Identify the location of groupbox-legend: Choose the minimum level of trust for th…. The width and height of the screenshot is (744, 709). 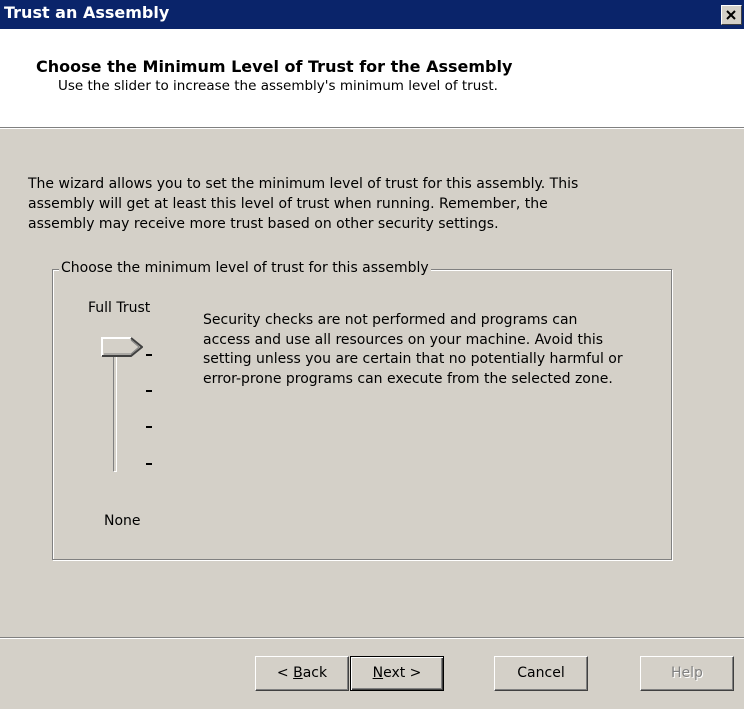
(245, 268).